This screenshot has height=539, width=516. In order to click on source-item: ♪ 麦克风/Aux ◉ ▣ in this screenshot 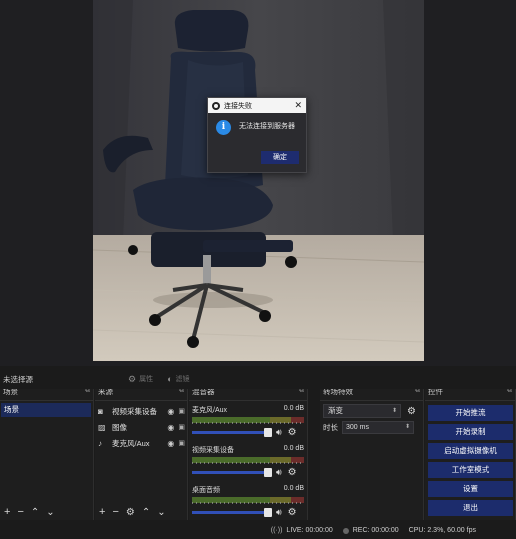, I will do `click(141, 443)`.